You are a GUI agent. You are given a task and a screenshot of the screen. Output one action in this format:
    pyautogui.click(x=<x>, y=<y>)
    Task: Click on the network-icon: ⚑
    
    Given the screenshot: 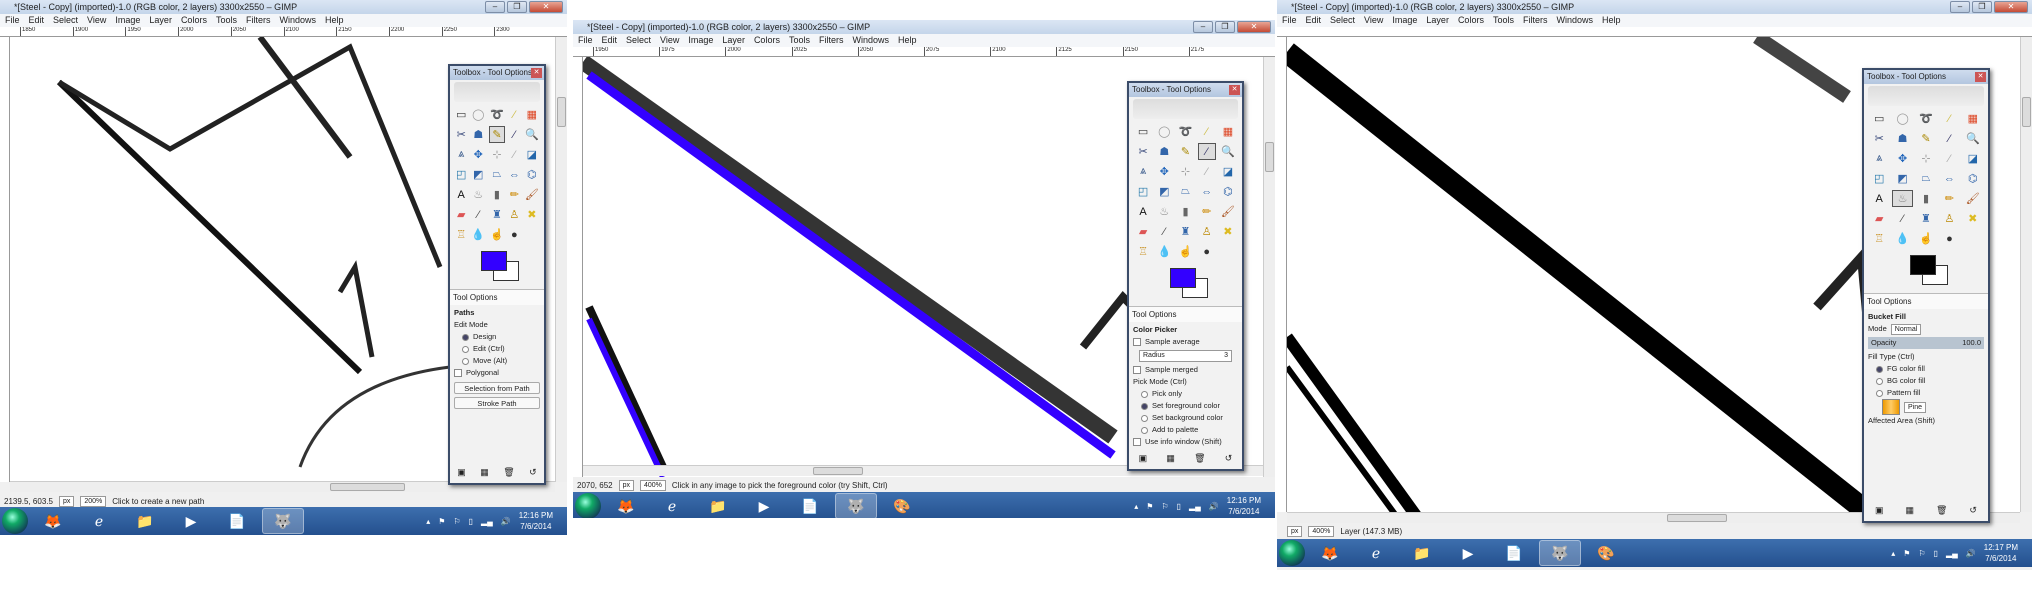 What is the action you would take?
    pyautogui.click(x=441, y=521)
    